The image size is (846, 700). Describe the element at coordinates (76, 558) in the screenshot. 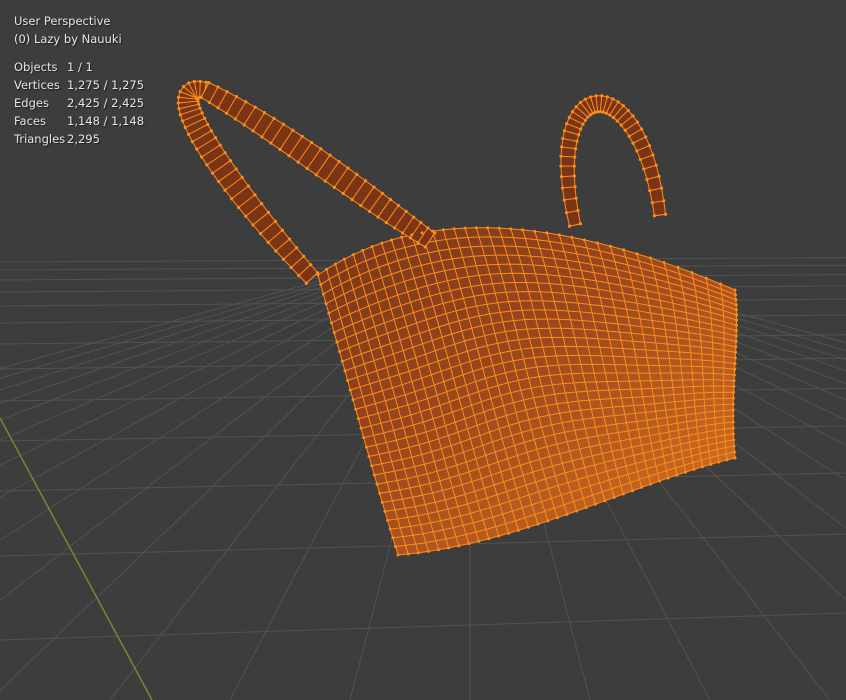

I see `y-axis-line` at that location.